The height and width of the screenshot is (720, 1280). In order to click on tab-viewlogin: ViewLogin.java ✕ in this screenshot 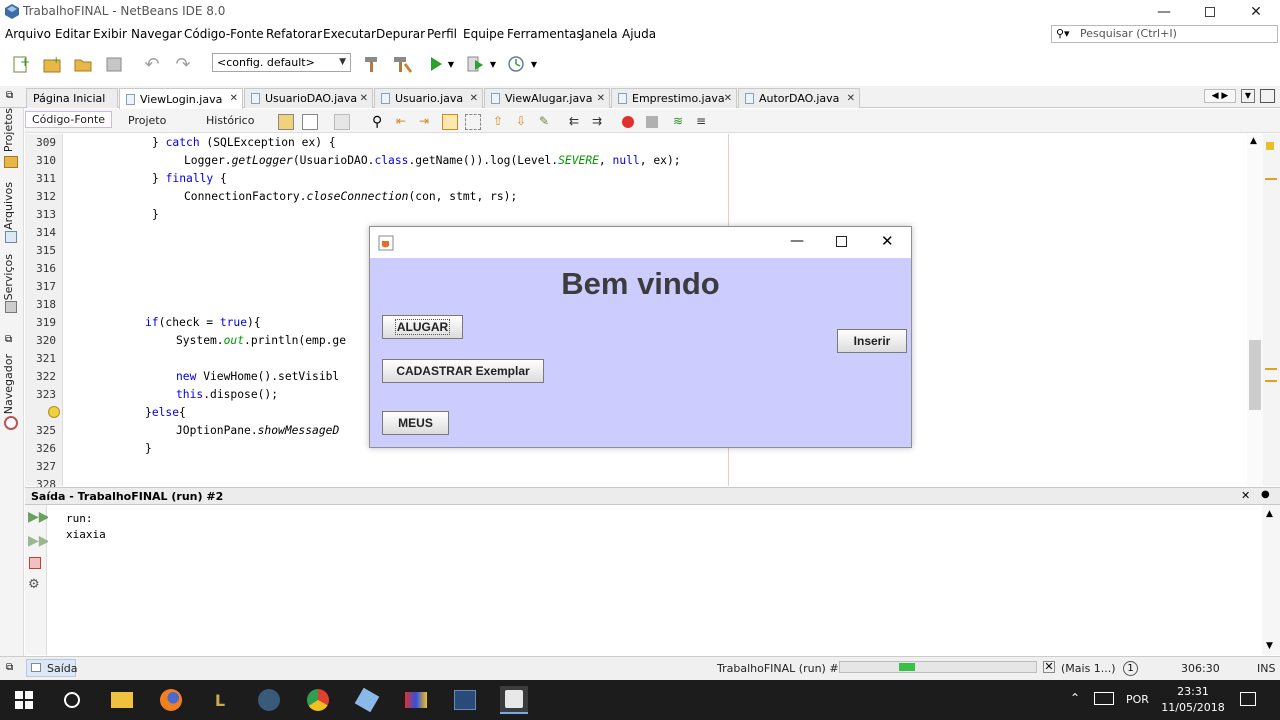, I will do `click(181, 98)`.